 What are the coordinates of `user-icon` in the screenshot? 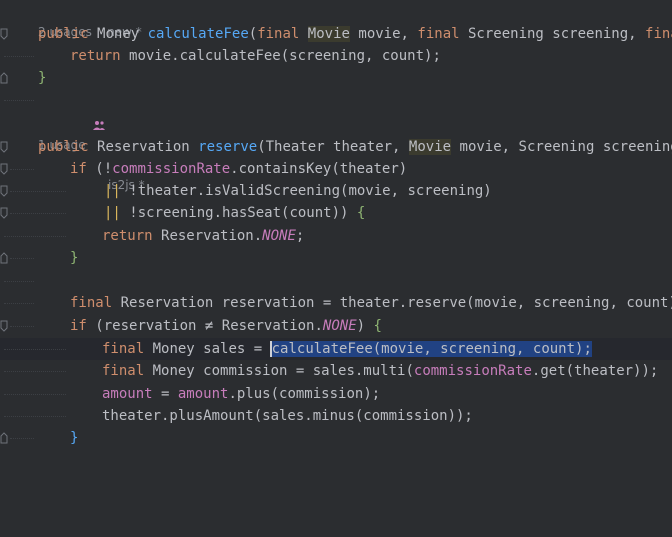 It's located at (99, 125).